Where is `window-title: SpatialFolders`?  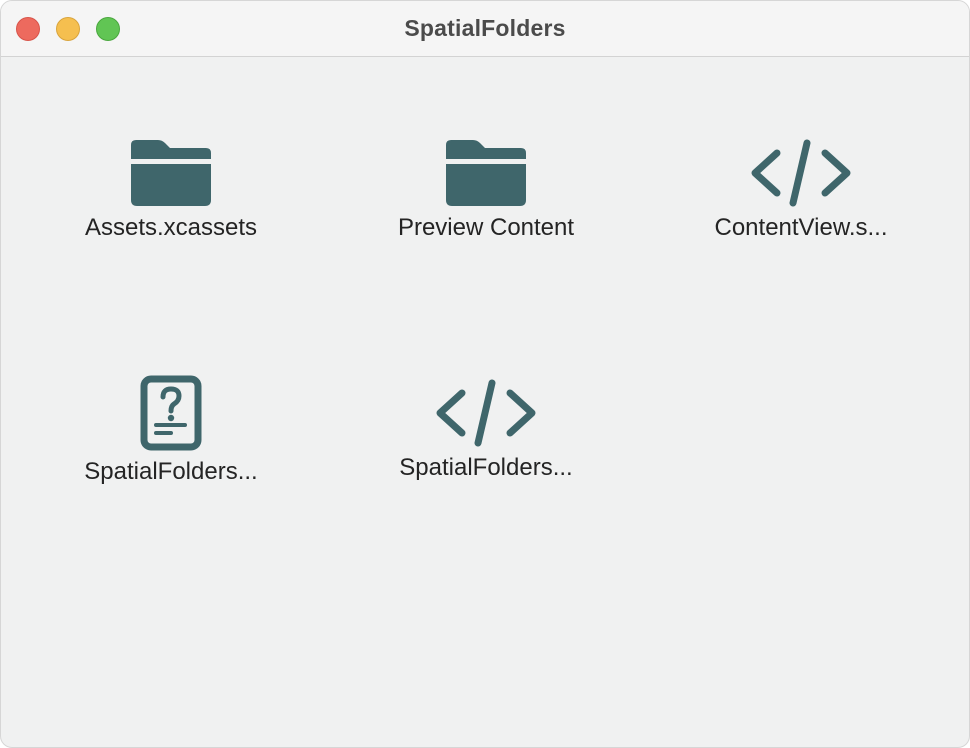 window-title: SpatialFolders is located at coordinates (485, 28).